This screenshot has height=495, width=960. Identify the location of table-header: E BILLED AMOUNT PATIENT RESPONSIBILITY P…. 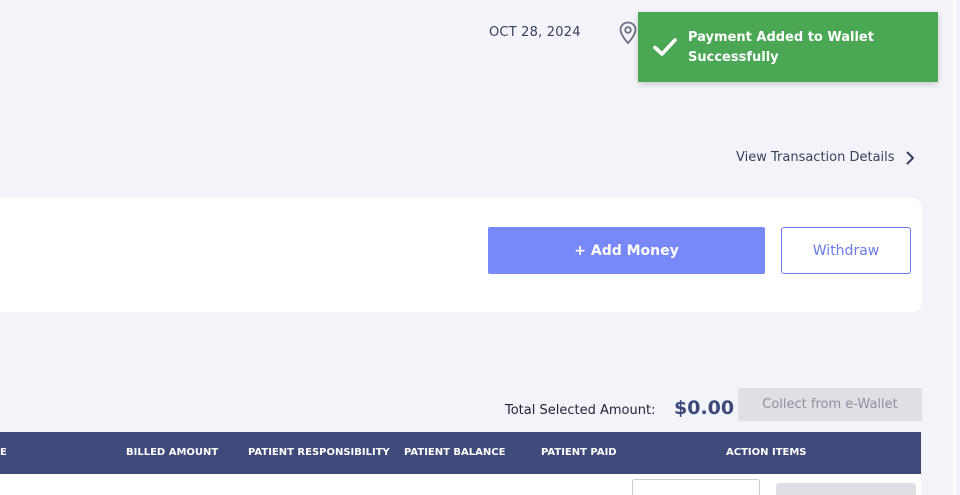
(460, 453).